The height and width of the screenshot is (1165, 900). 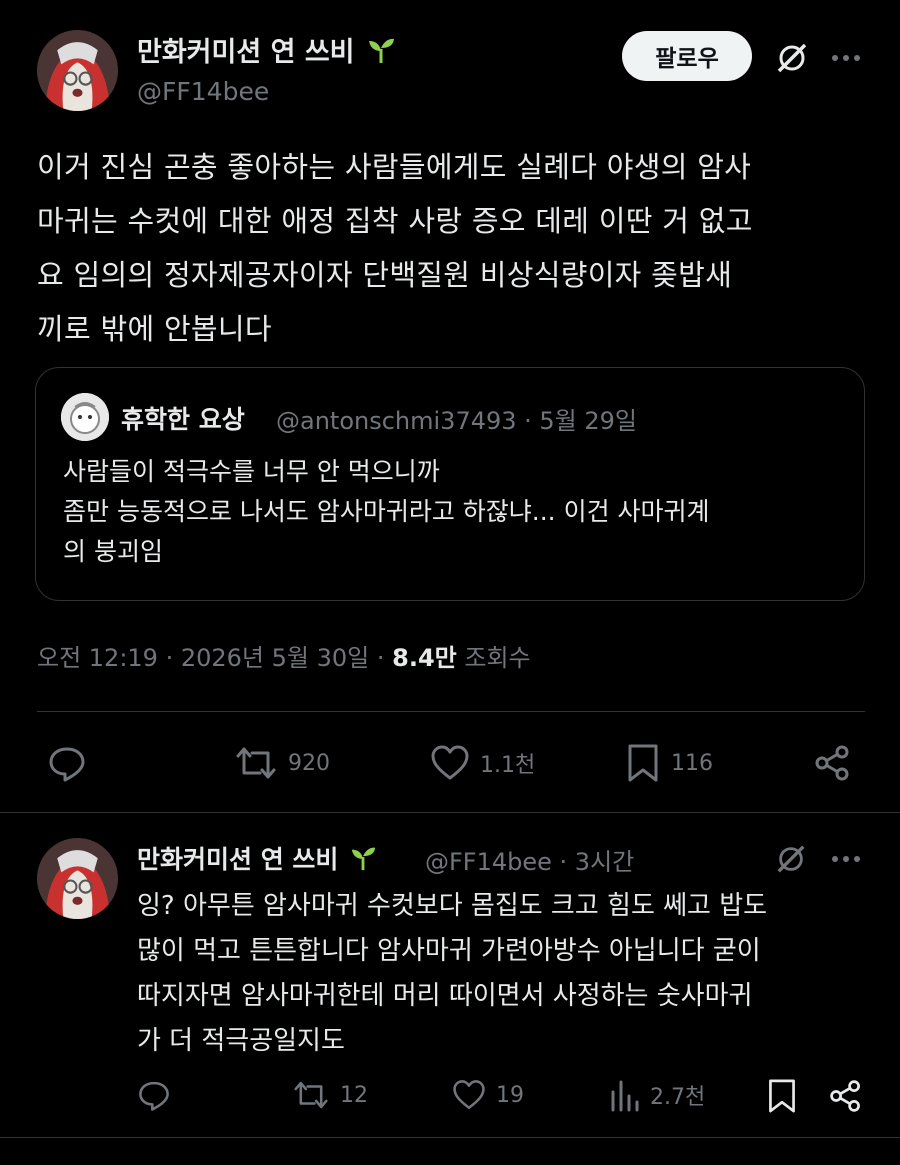 I want to click on bookmark-count: 116, so click(x=692, y=763).